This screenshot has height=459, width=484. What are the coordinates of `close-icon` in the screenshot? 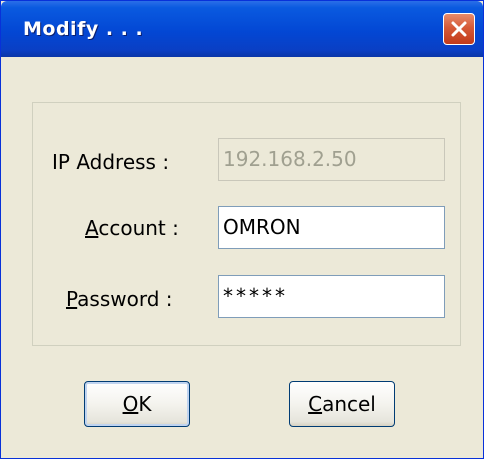 It's located at (459, 29).